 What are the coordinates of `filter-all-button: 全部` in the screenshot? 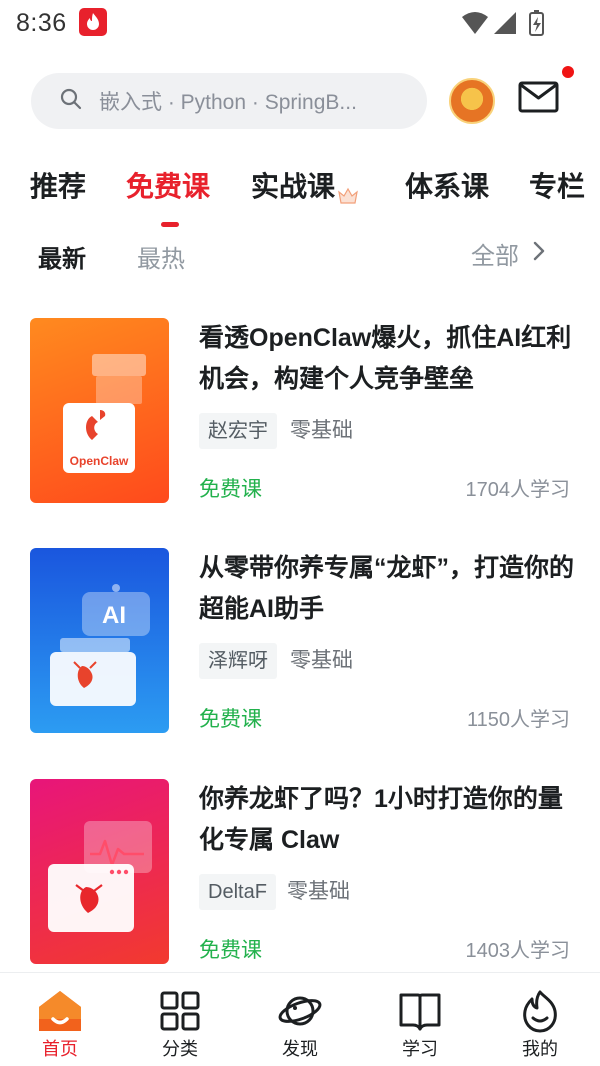 It's located at (508, 253).